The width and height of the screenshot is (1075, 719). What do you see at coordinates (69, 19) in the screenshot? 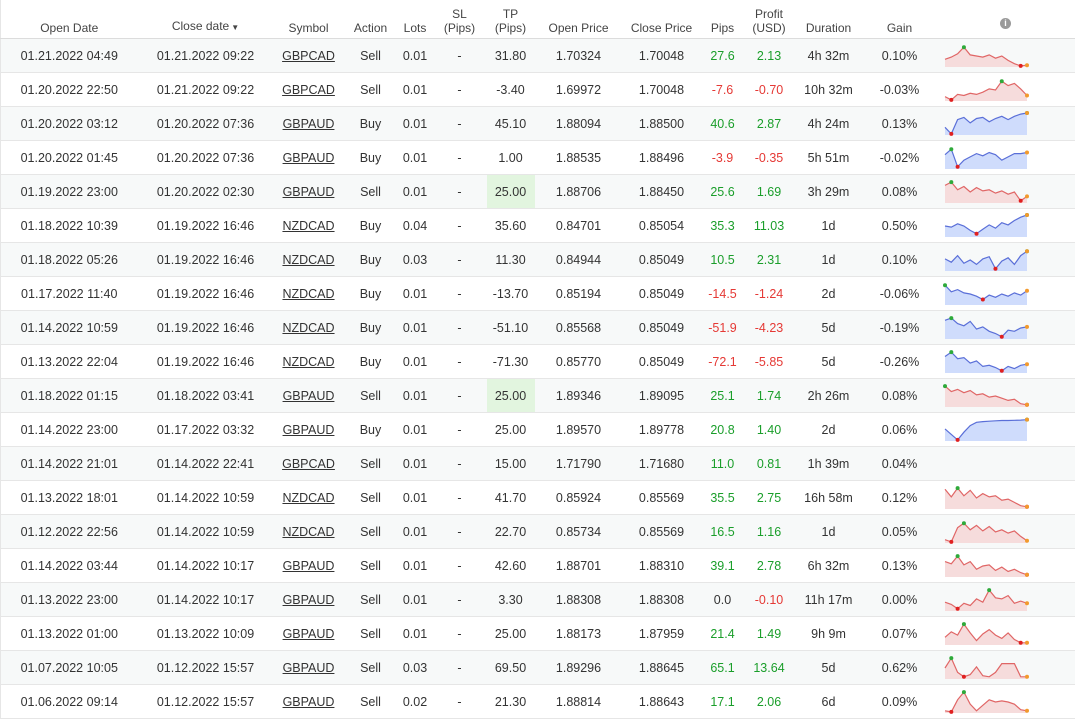
I see `col-open-date: Open Date` at bounding box center [69, 19].